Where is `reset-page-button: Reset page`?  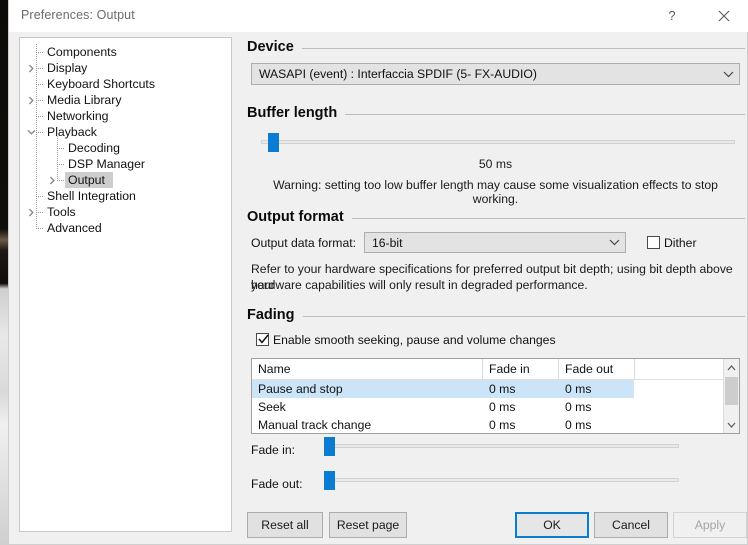
reset-page-button: Reset page is located at coordinates (368, 525).